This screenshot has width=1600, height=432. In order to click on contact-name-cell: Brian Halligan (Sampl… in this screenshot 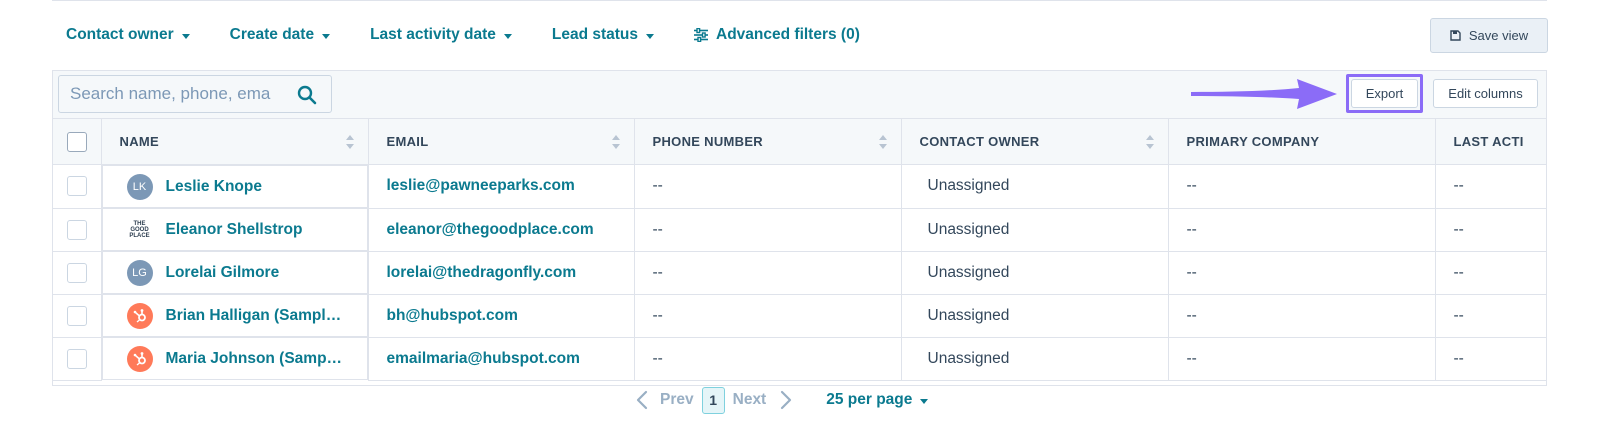, I will do `click(234, 315)`.